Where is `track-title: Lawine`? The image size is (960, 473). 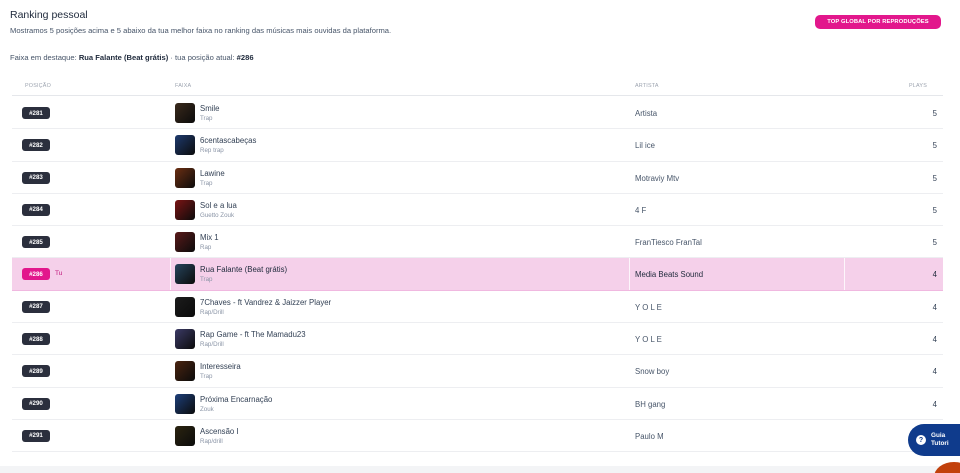
track-title: Lawine is located at coordinates (212, 173).